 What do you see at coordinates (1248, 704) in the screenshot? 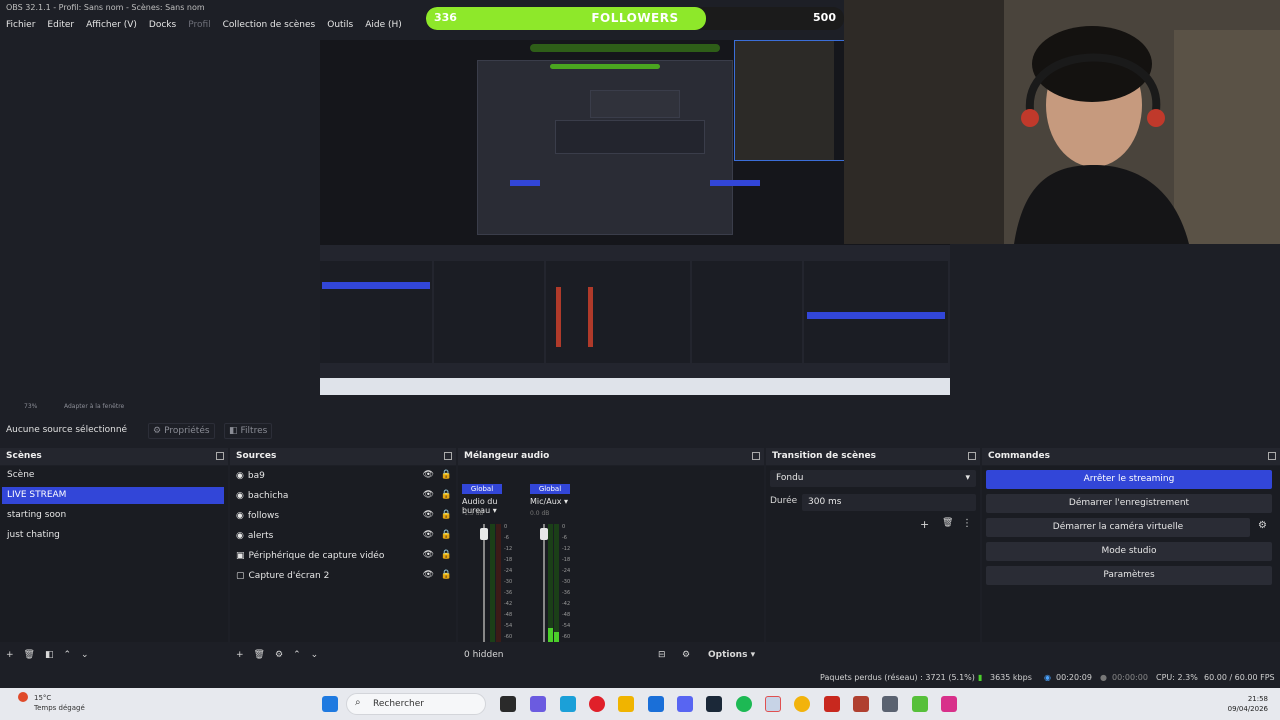
I see `taskbar-clock: 21:58 09/04/2026` at bounding box center [1248, 704].